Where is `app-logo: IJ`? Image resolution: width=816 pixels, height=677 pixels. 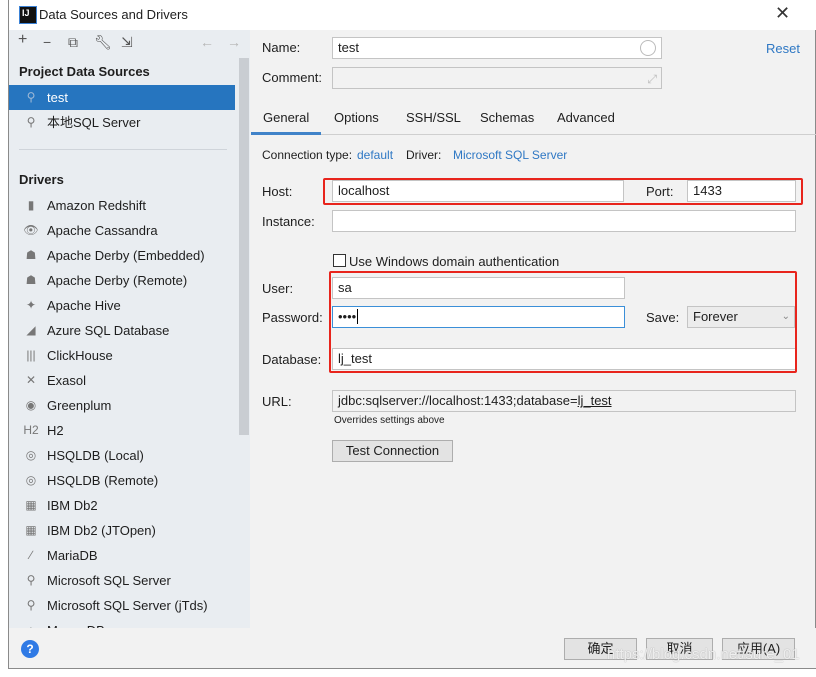 app-logo: IJ is located at coordinates (28, 15).